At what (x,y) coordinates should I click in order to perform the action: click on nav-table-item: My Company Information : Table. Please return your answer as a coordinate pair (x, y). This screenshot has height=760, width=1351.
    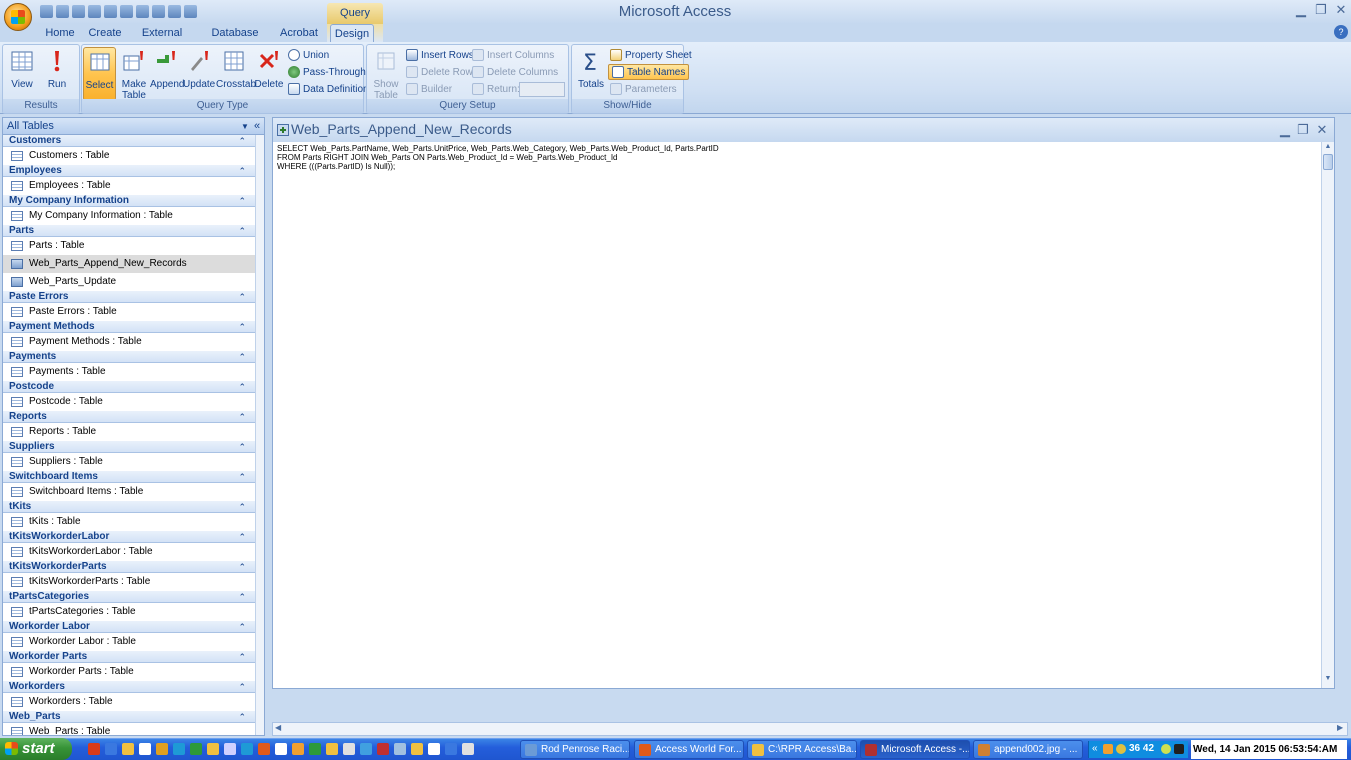
    Looking at the image, I should click on (129, 216).